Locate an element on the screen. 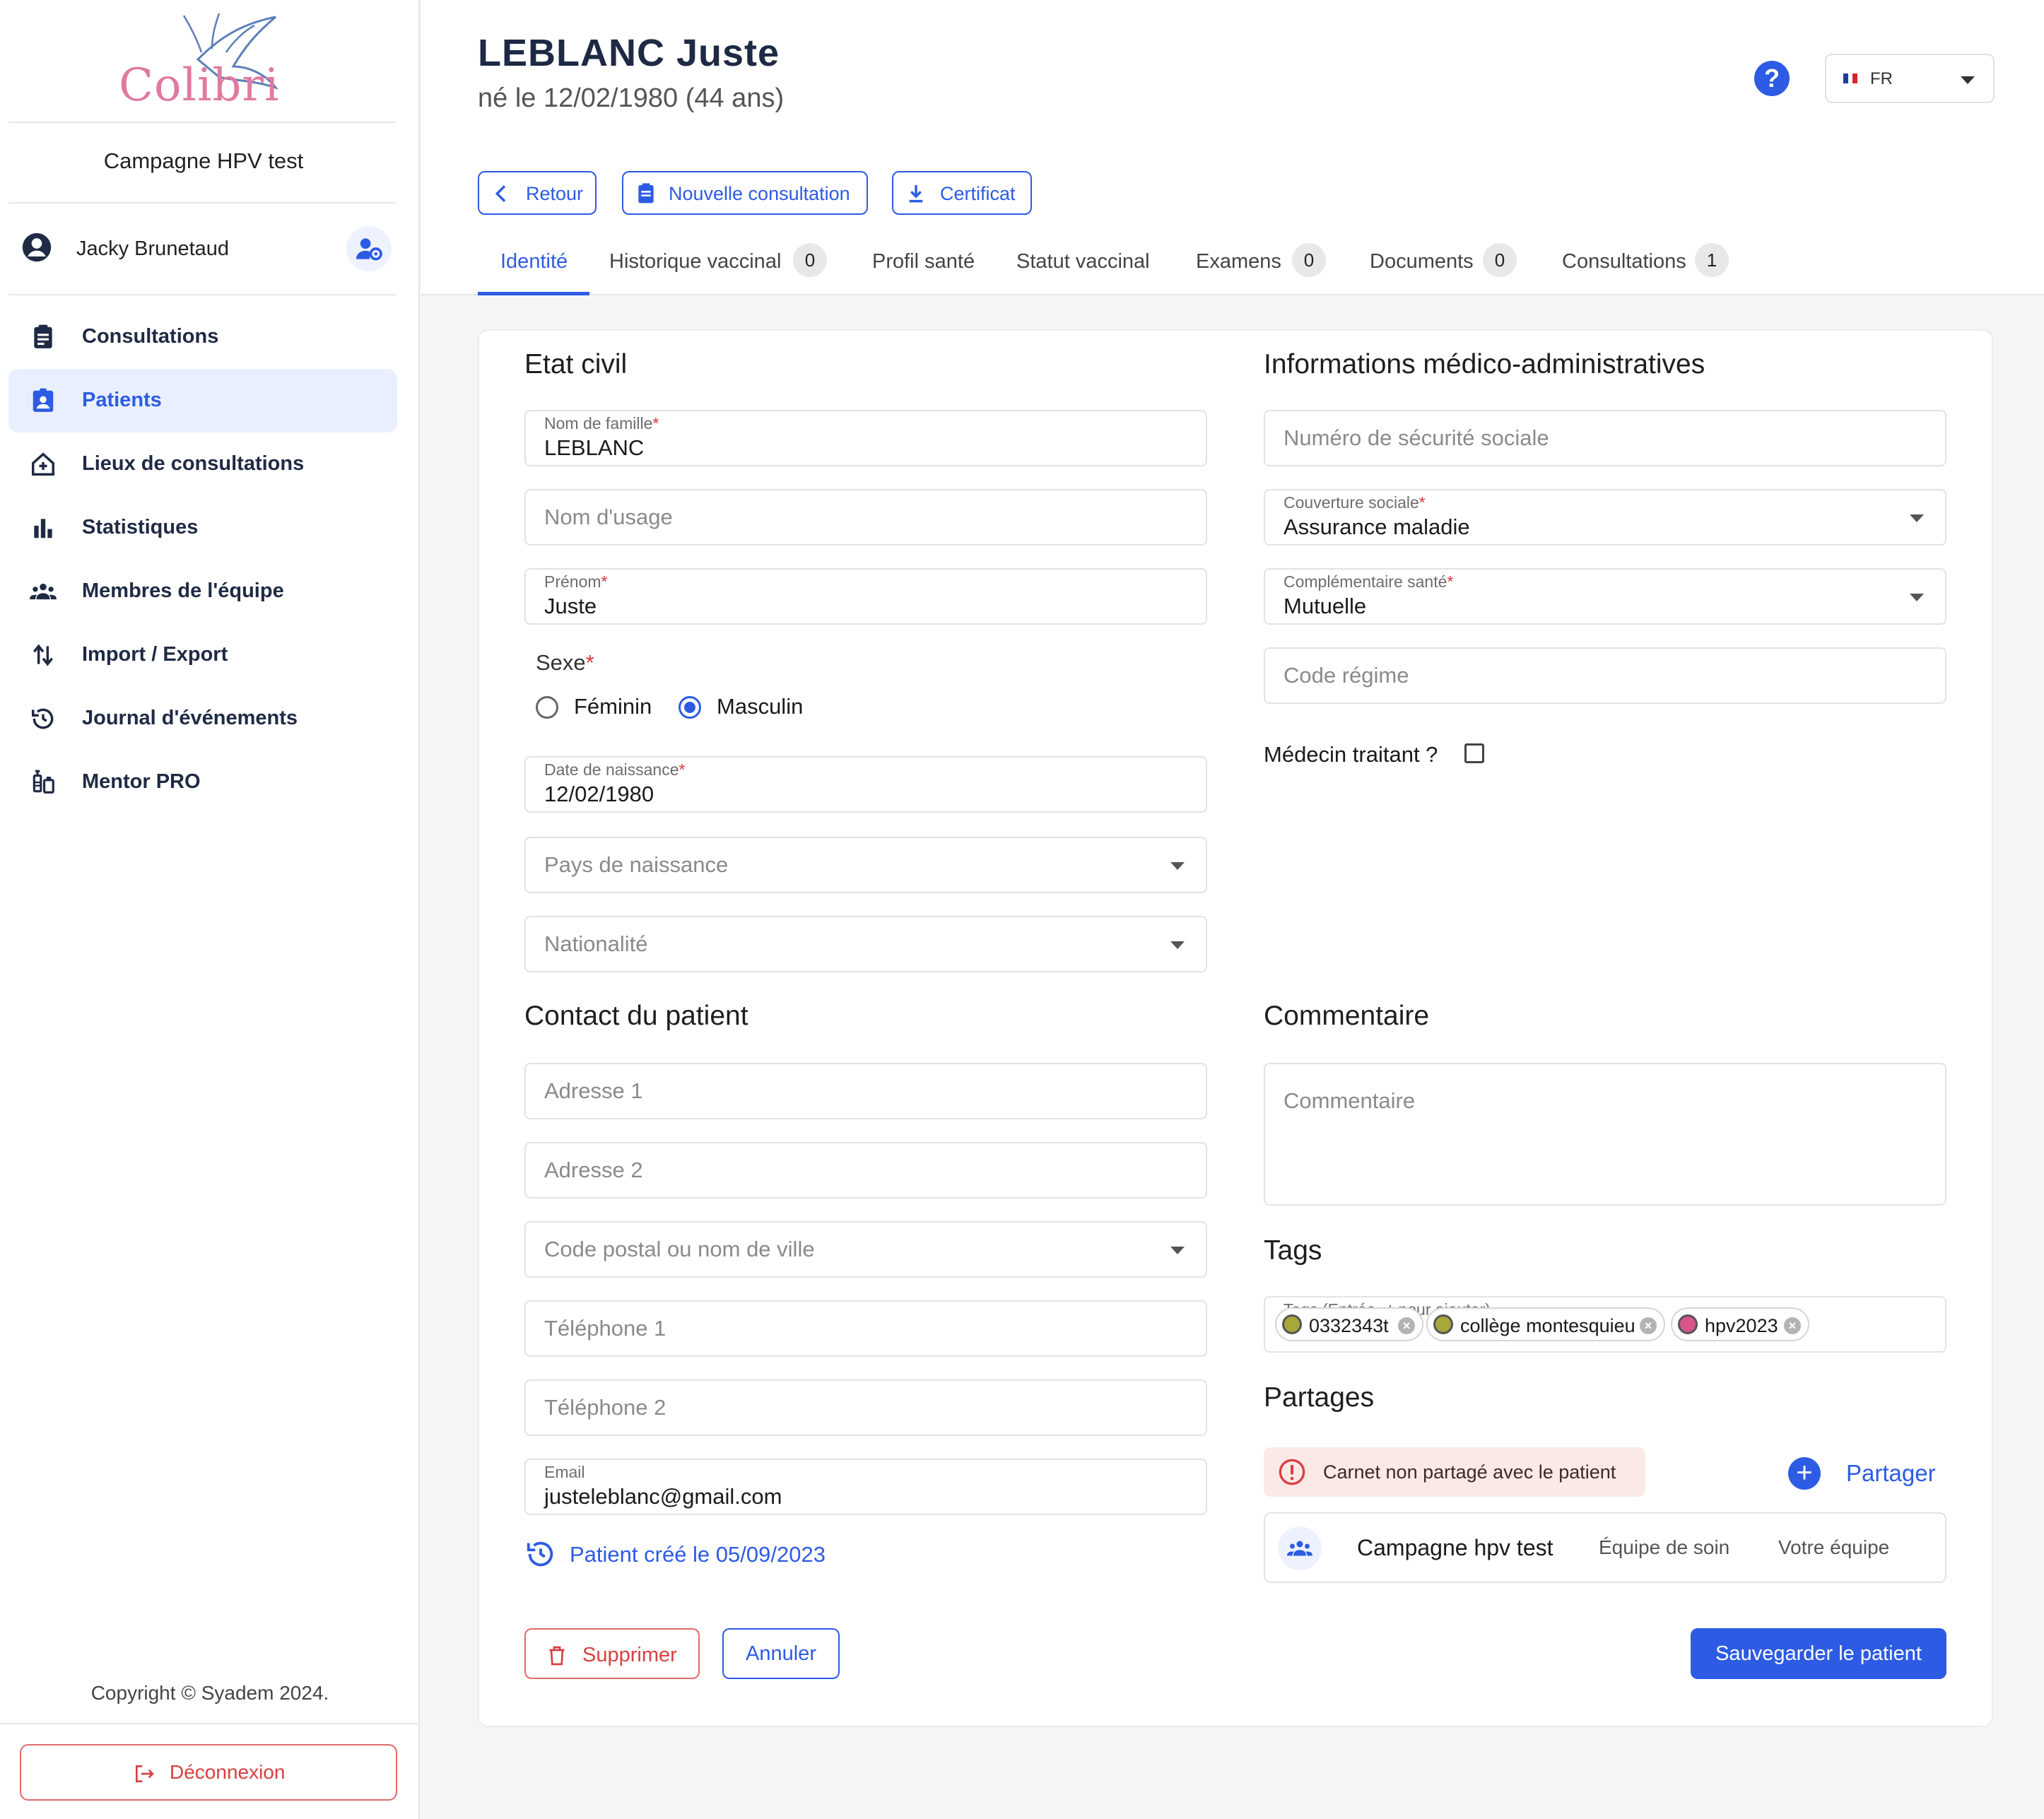  couverture-sociale-select: Couverture sociale* Assurance maladie is located at coordinates (1605, 517).